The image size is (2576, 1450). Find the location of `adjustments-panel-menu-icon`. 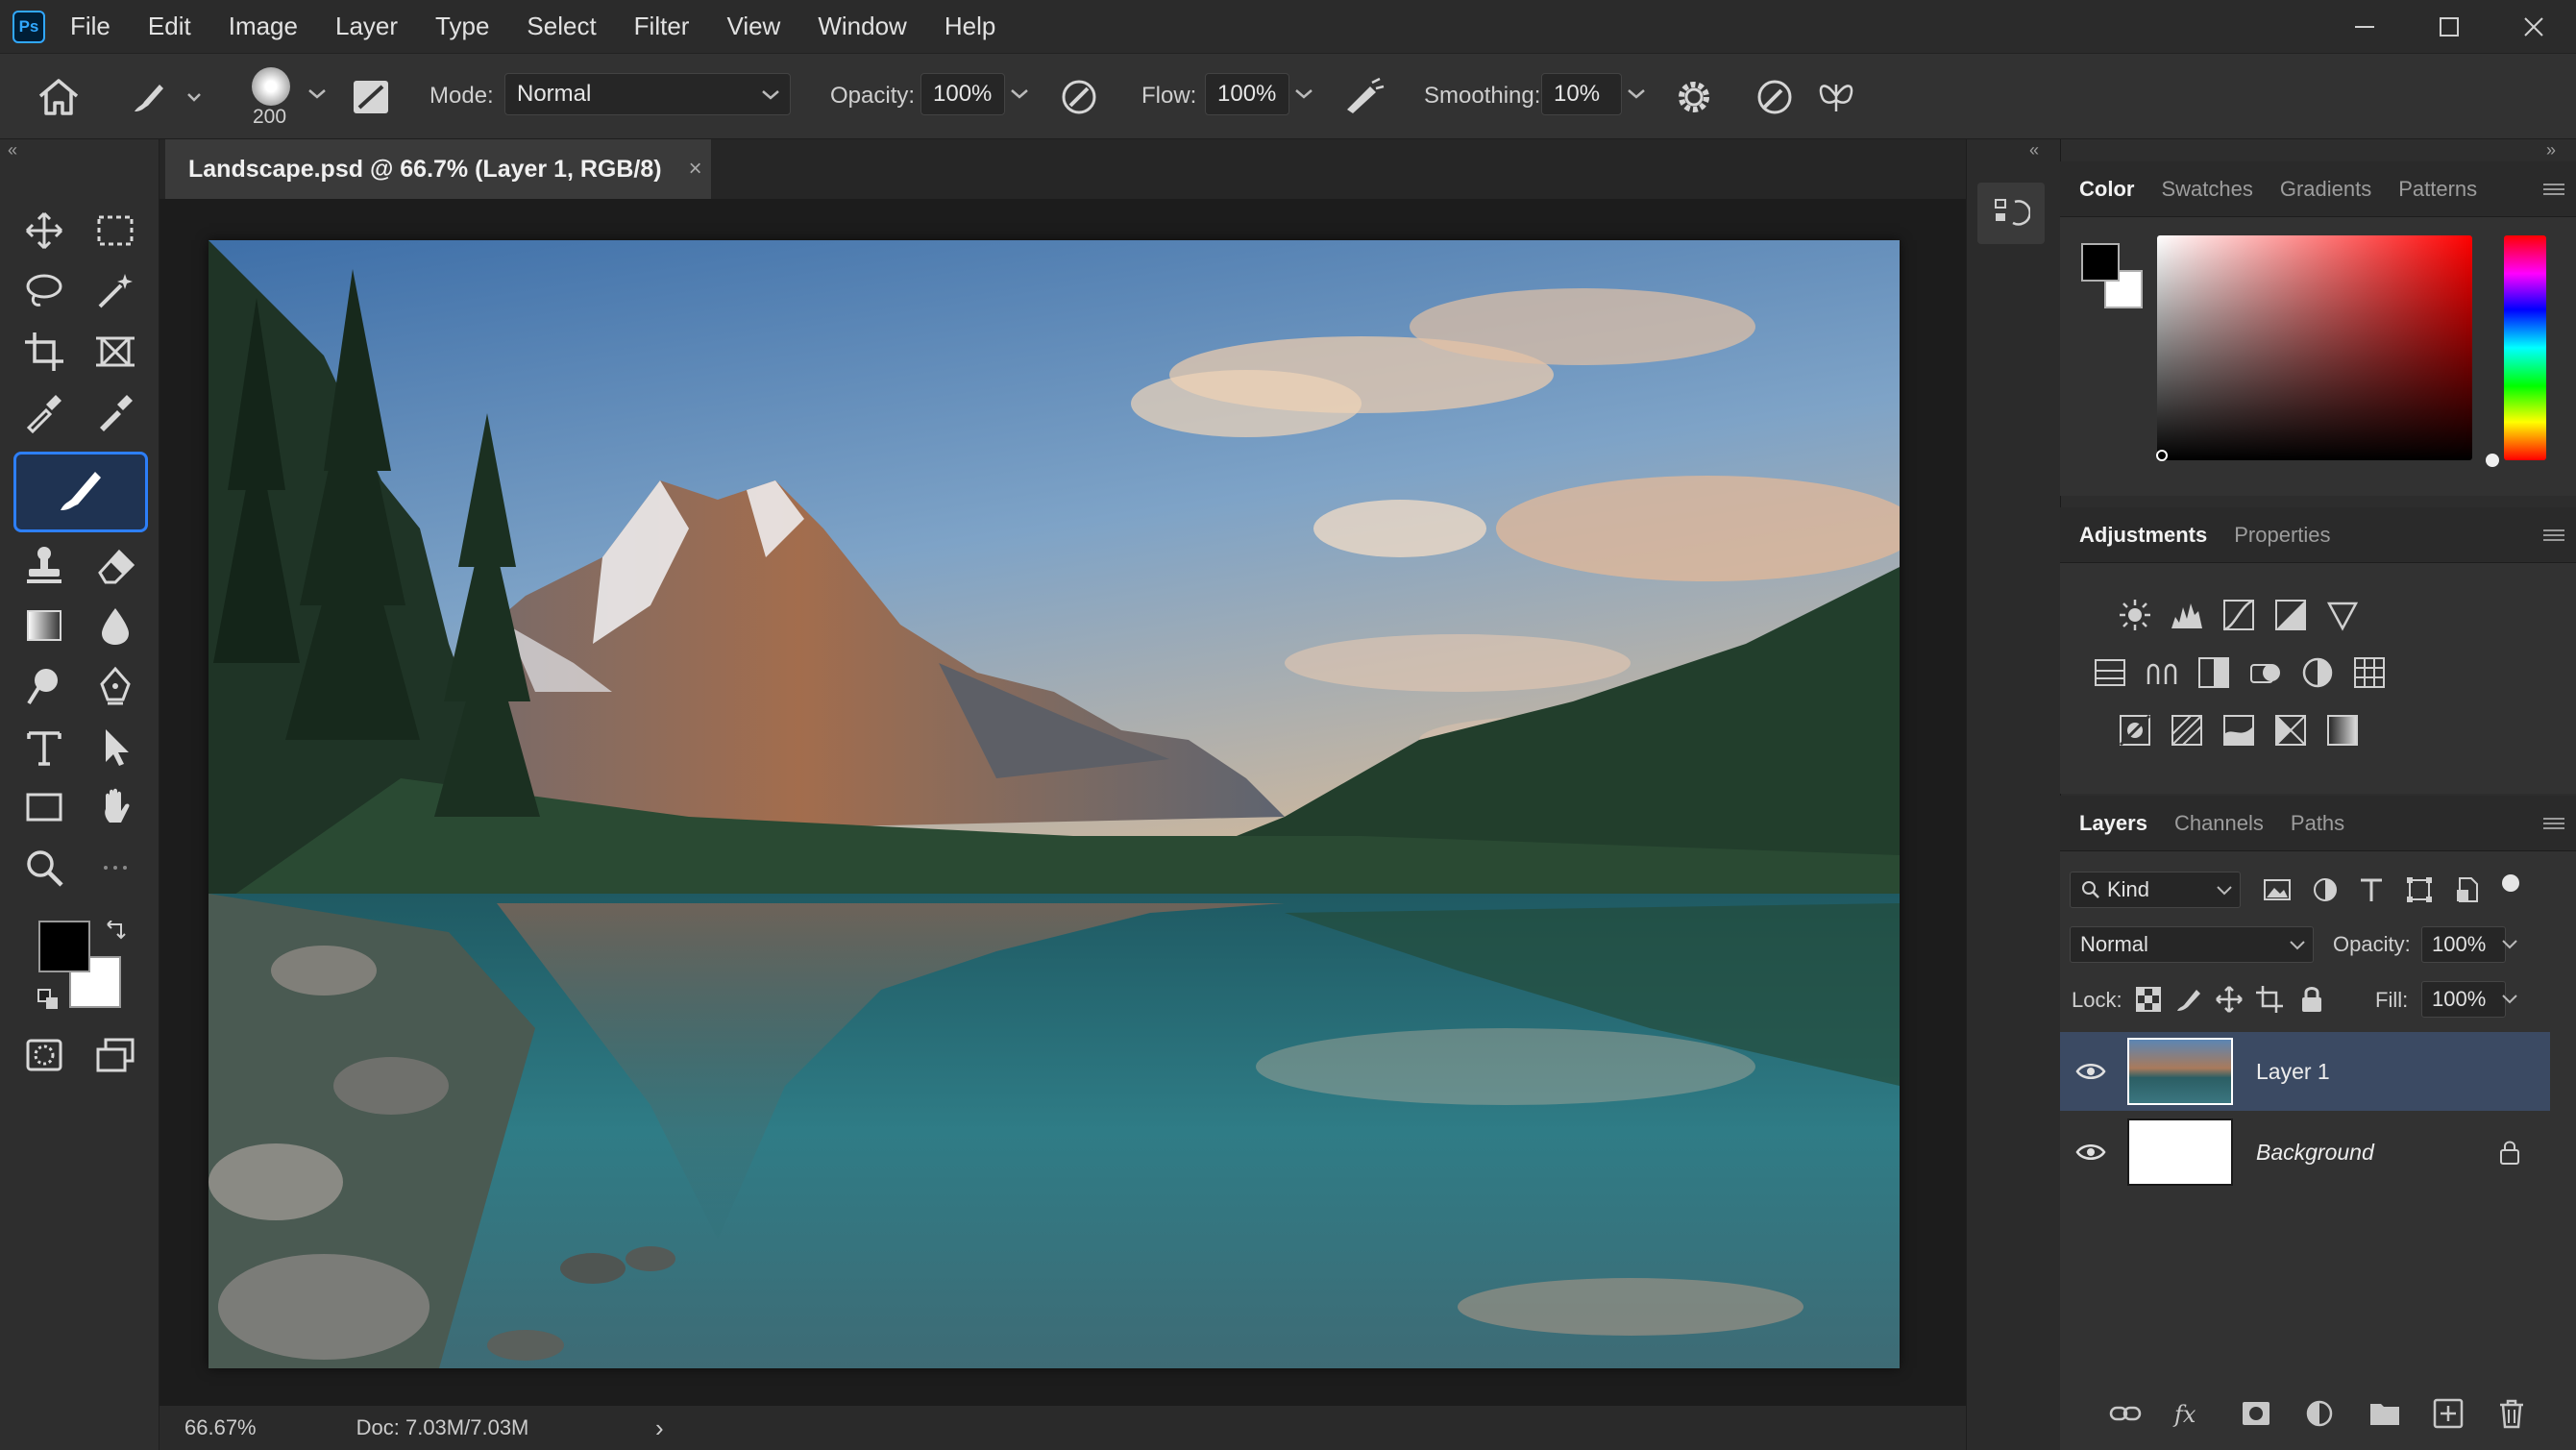

adjustments-panel-menu-icon is located at coordinates (2553, 535).